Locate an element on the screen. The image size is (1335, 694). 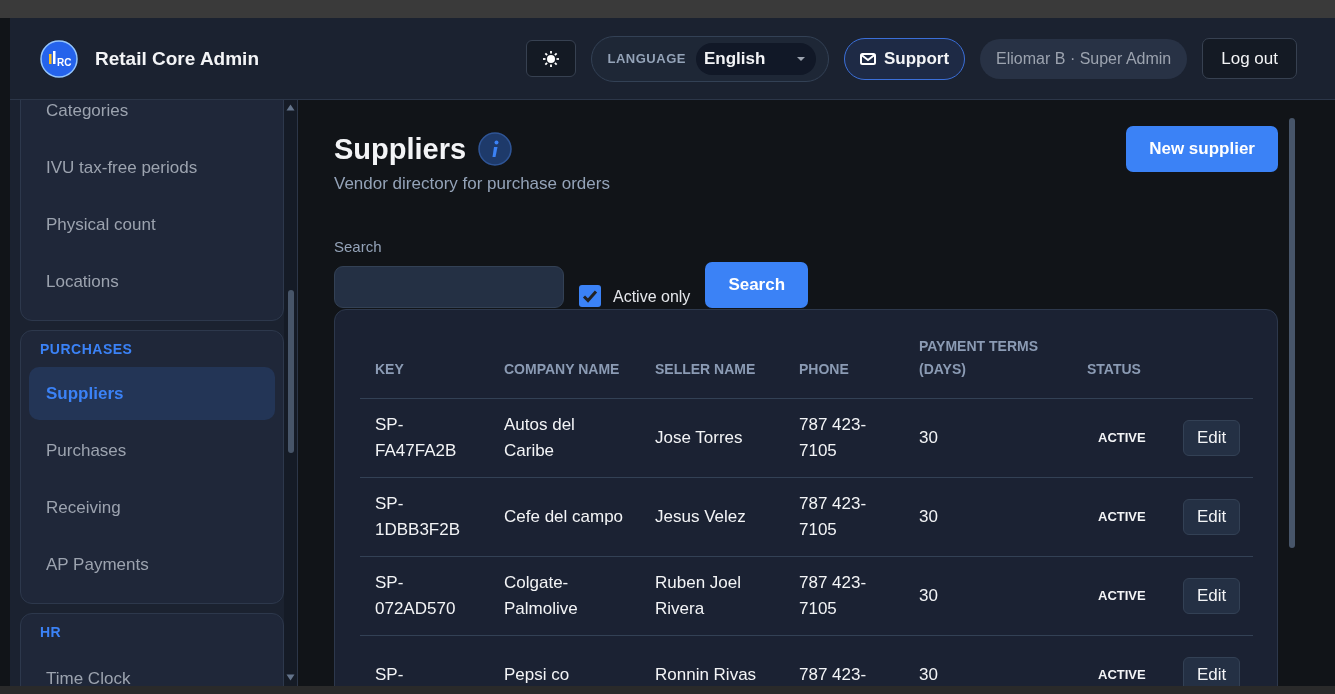
sidebar-item: Categories is located at coordinates (152, 119).